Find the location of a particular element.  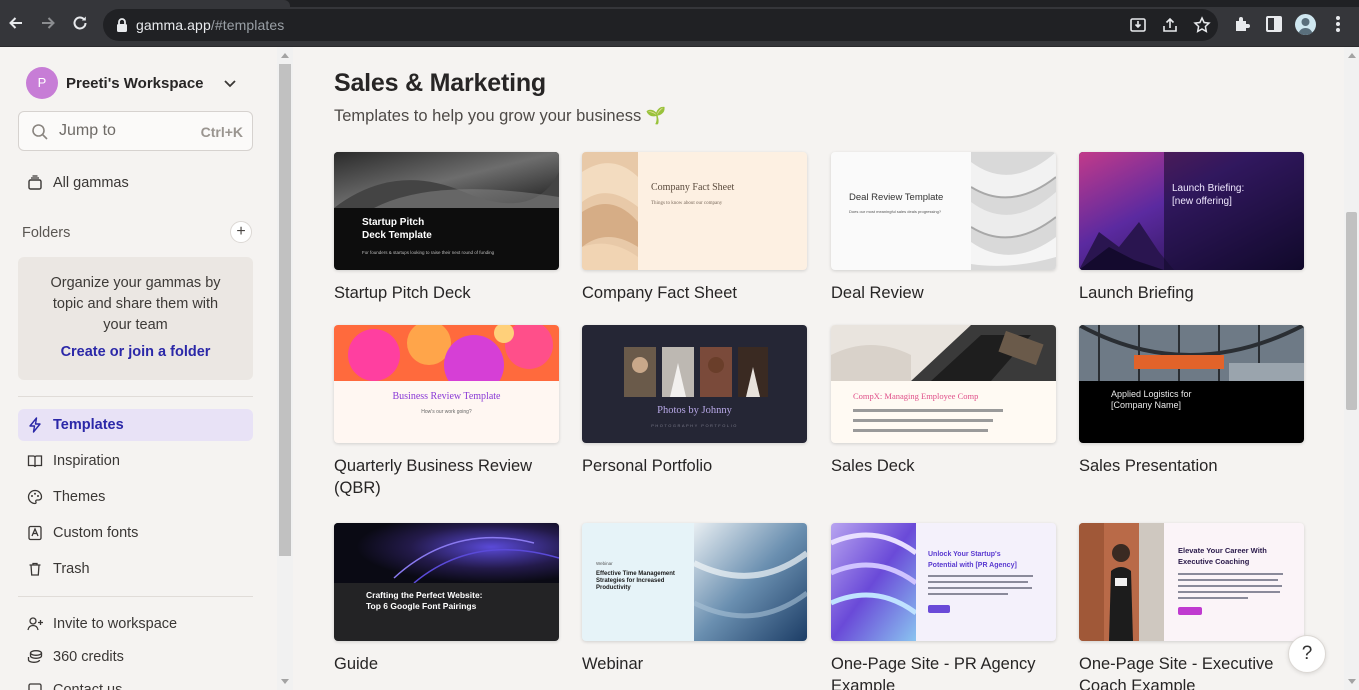

sidebar-item-label: Inspiration is located at coordinates (86, 461).